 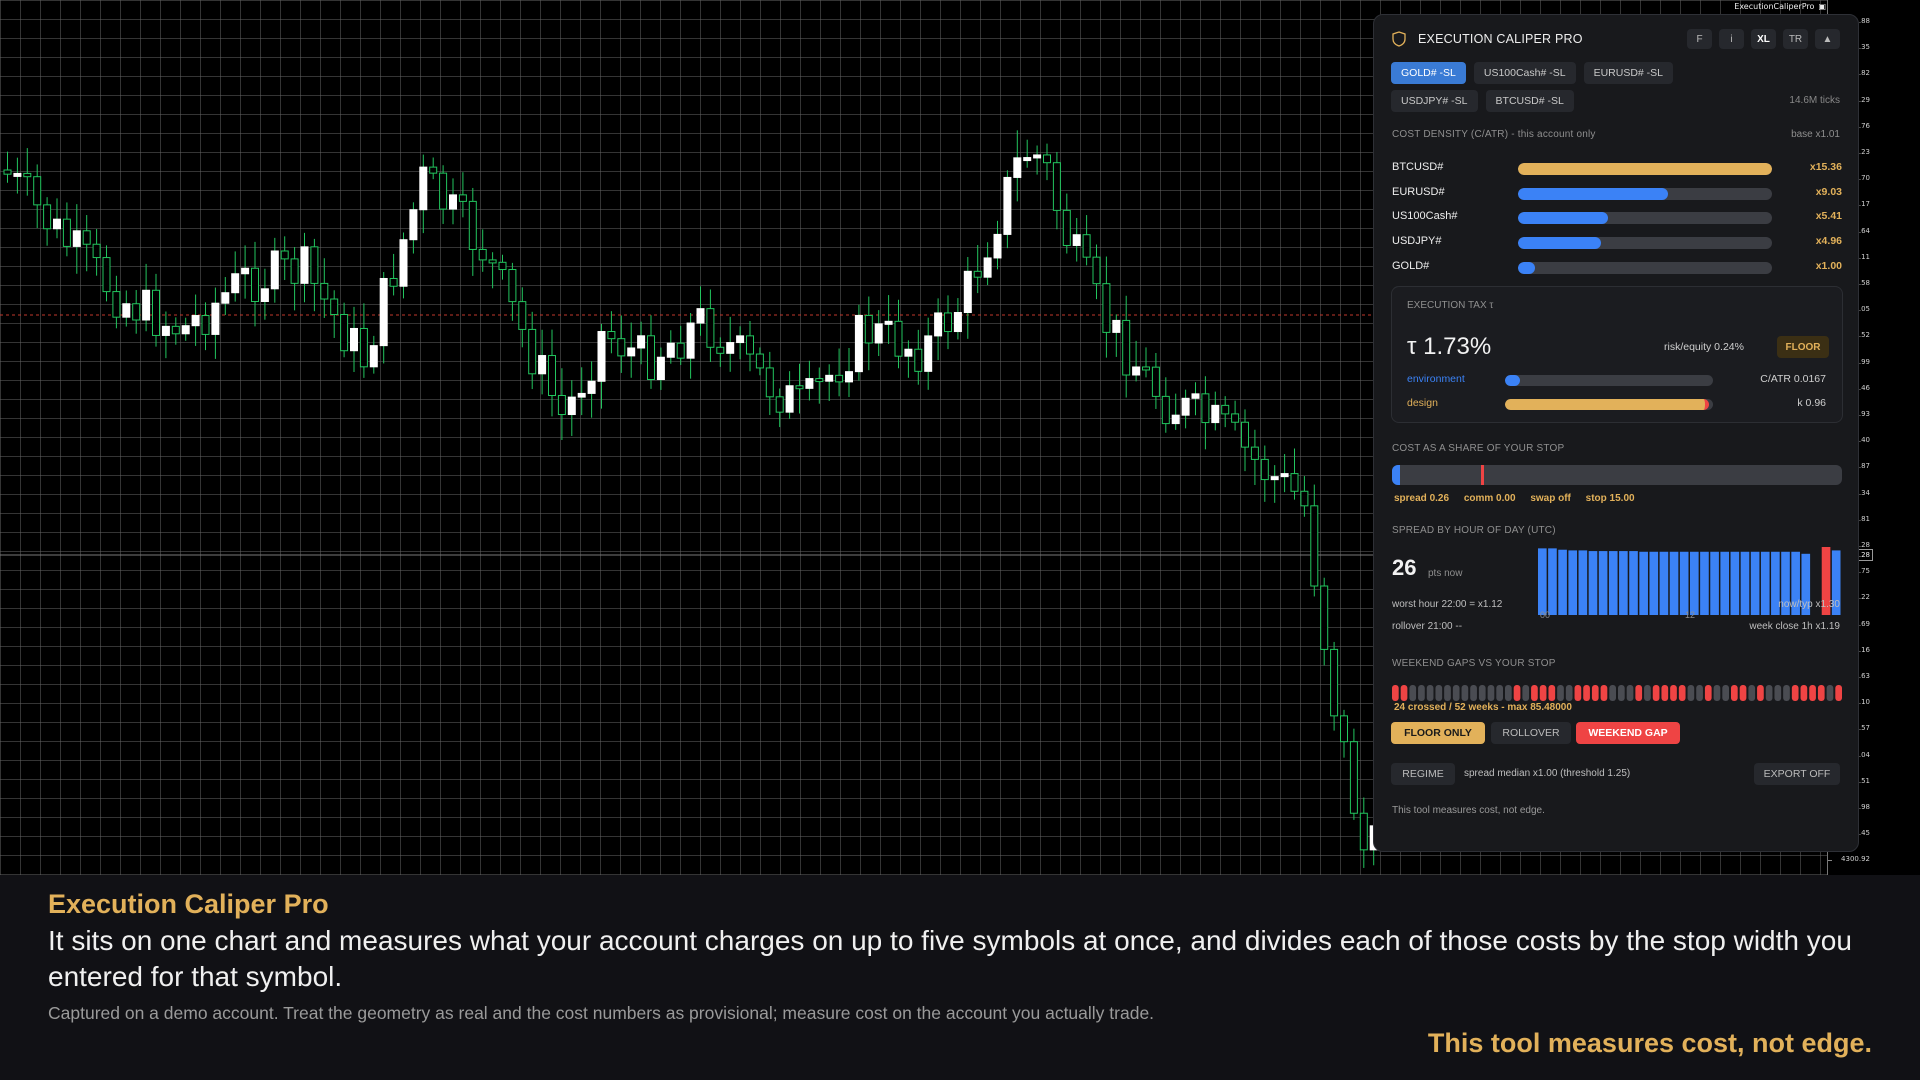 I want to click on caption-tagline: This tool measures cost, not edge., so click(x=1649, y=1043).